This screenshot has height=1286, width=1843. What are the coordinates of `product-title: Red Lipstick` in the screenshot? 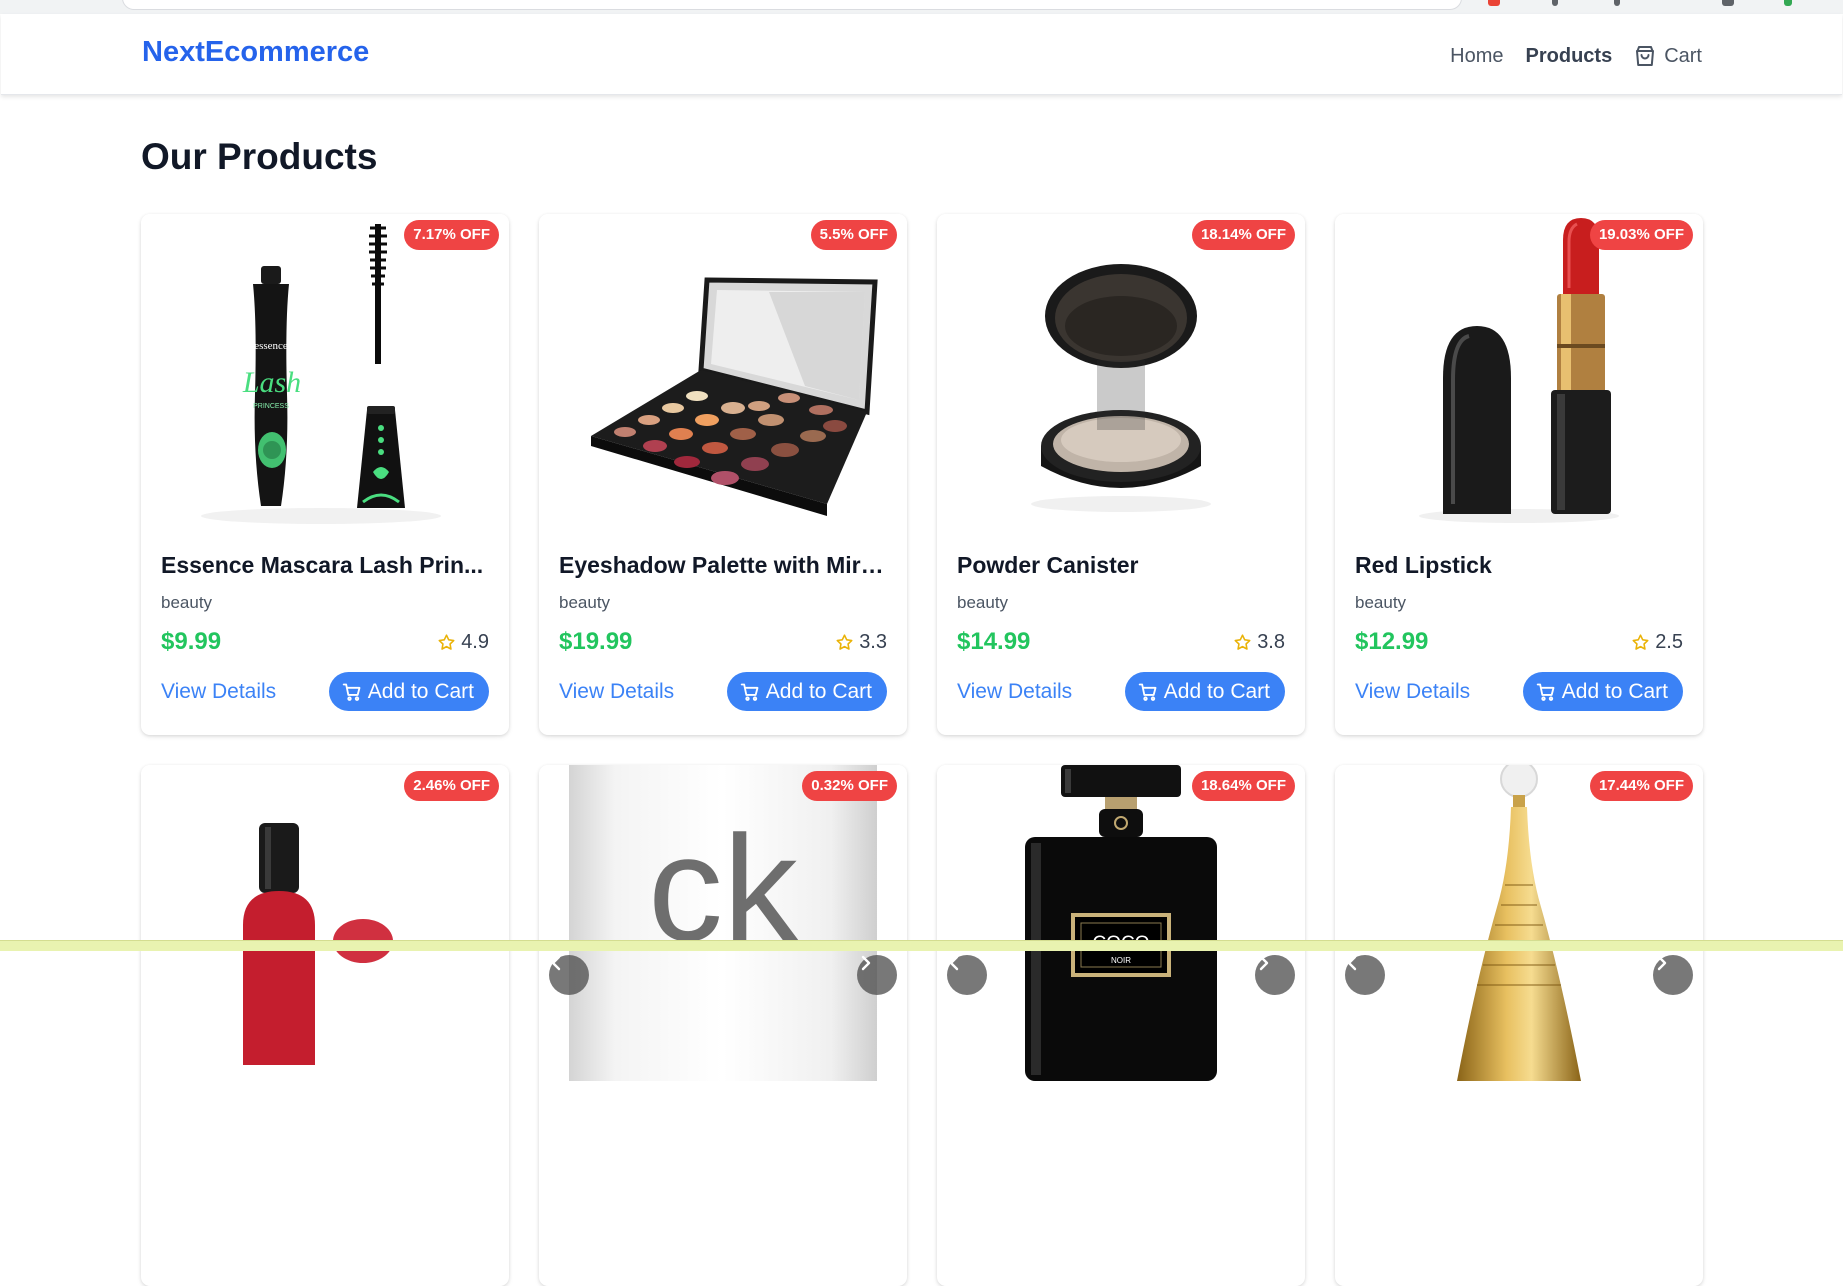 It's located at (1423, 565).